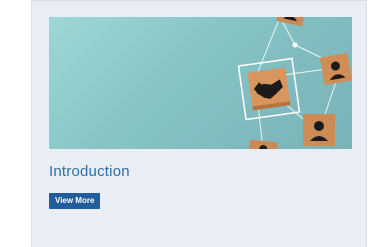  I want to click on view-more-button: View More, so click(75, 201).